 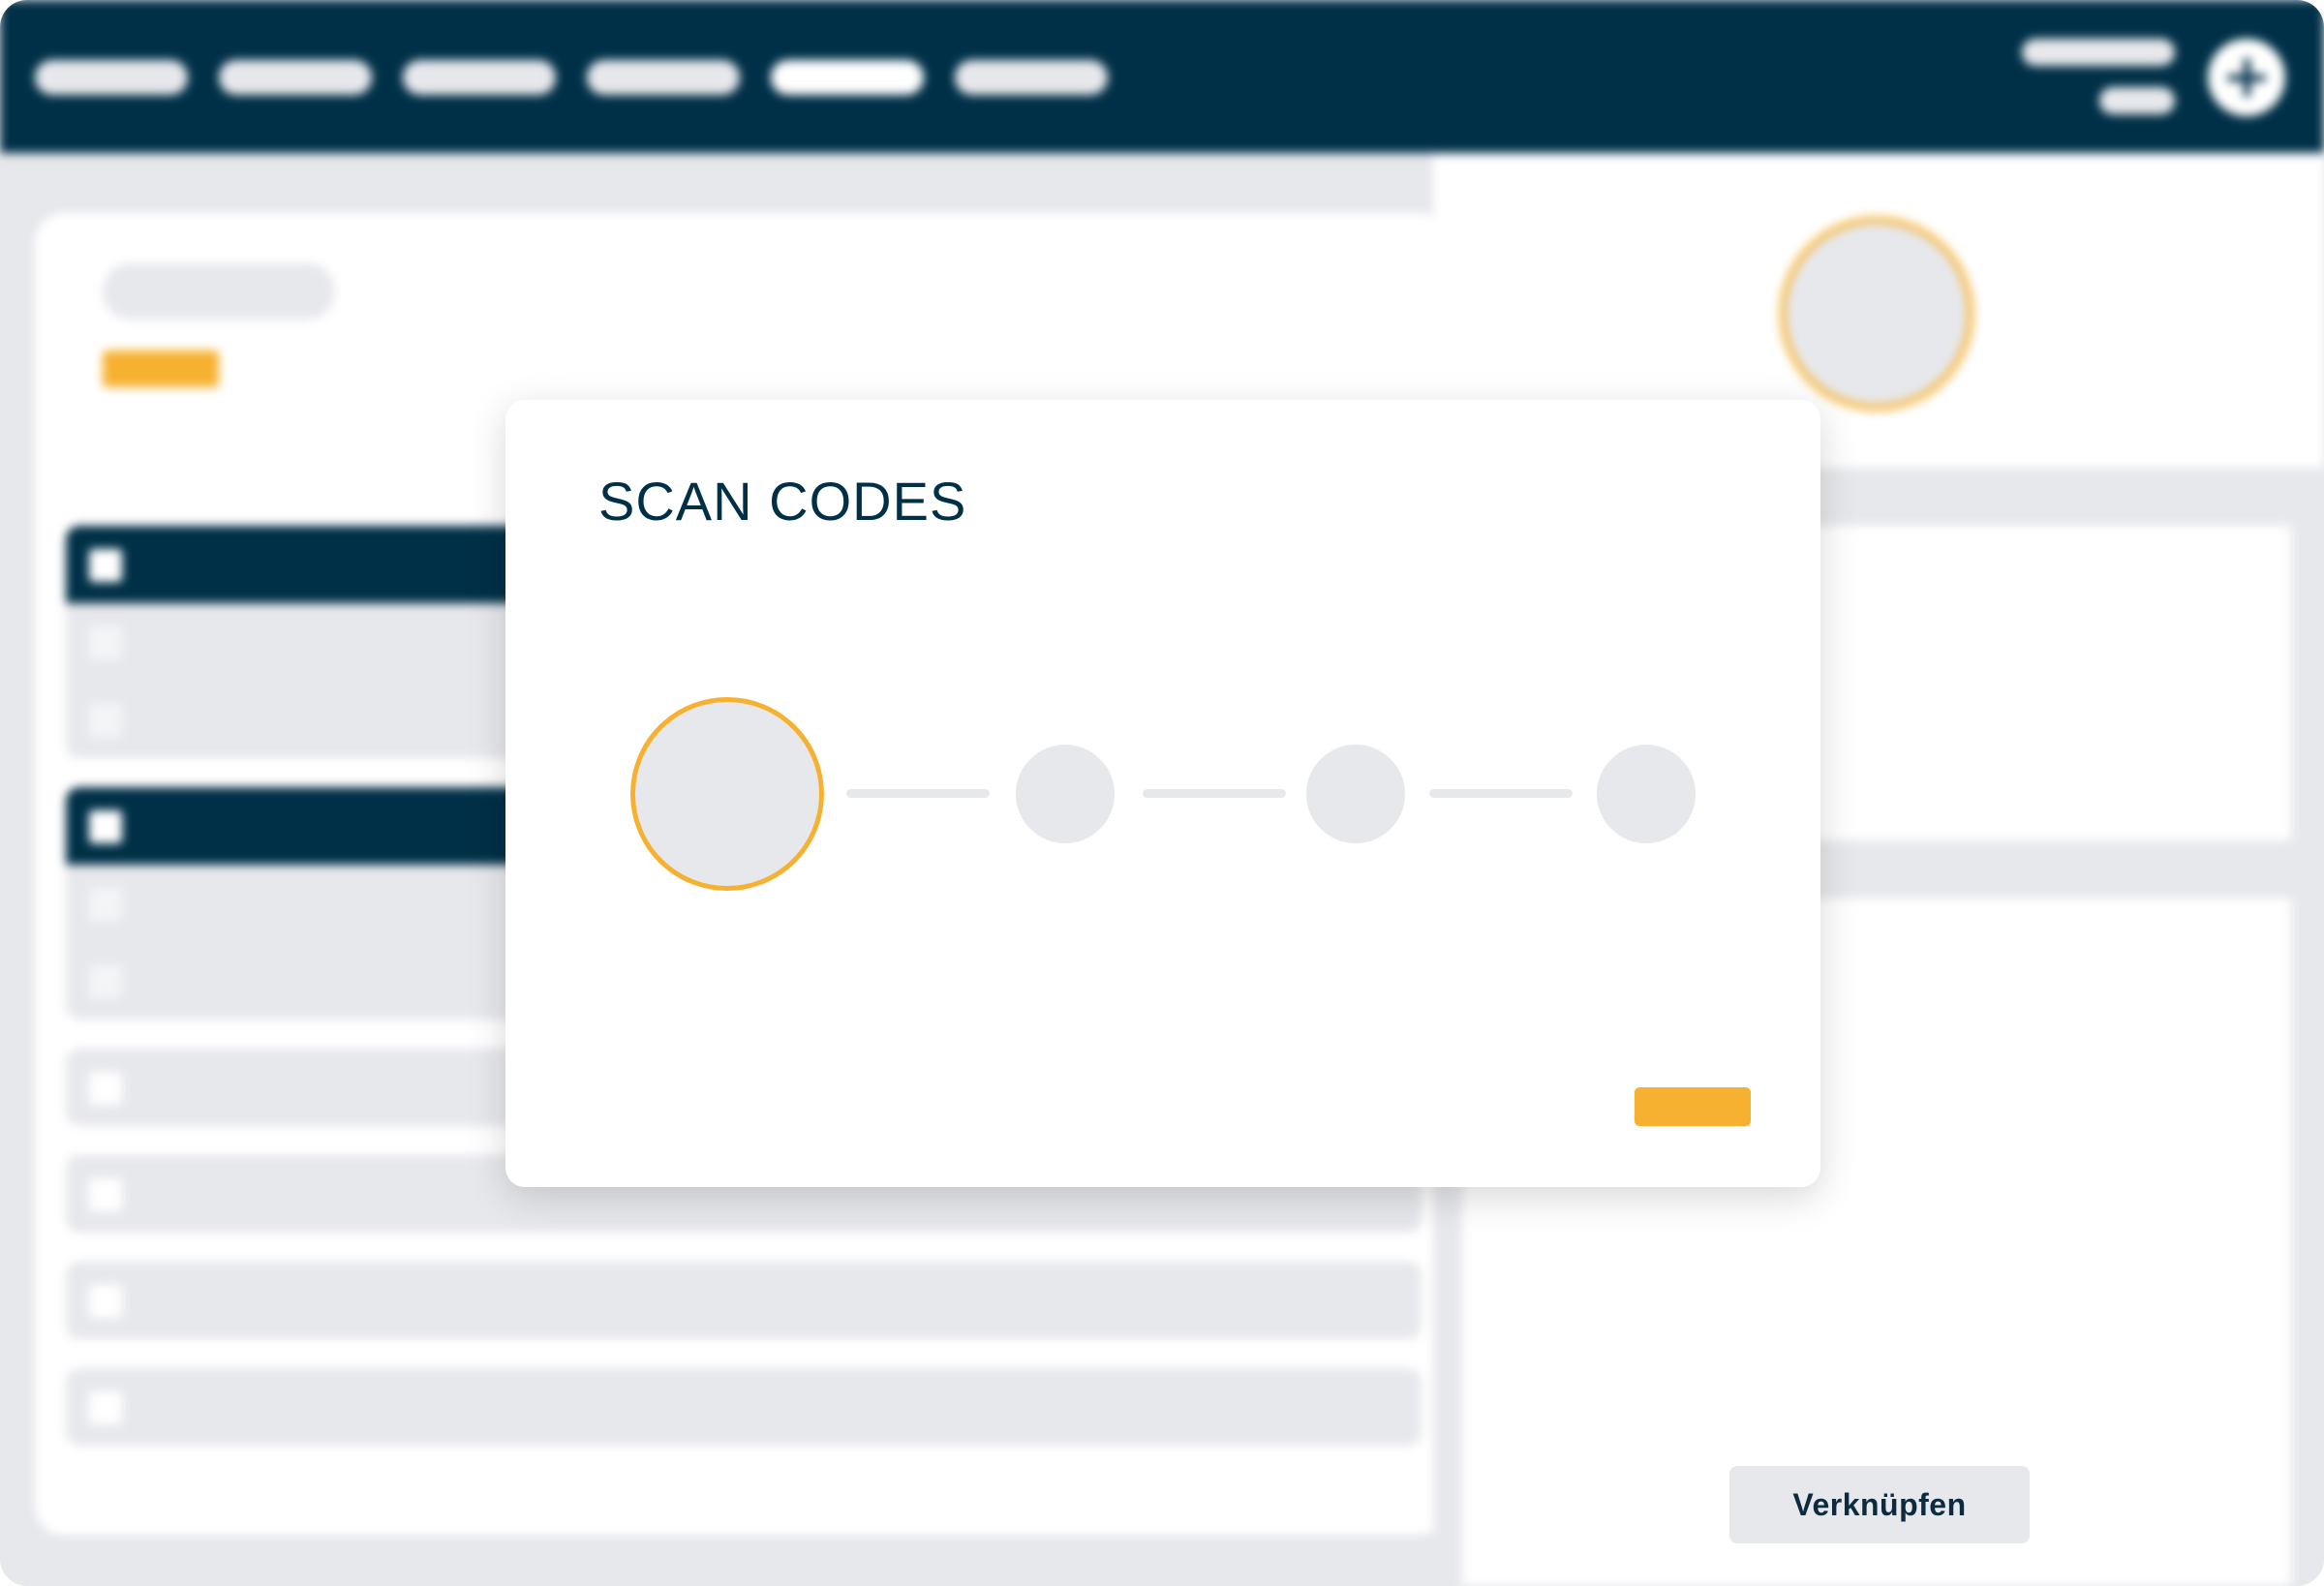 I want to click on top-navigation-bar, so click(x=1162, y=76).